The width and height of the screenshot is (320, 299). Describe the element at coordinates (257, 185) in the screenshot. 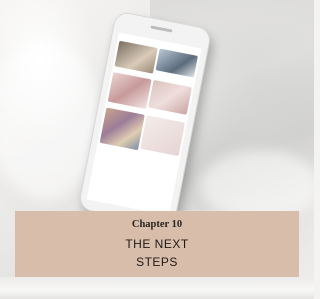

I see `sheet-fold` at that location.